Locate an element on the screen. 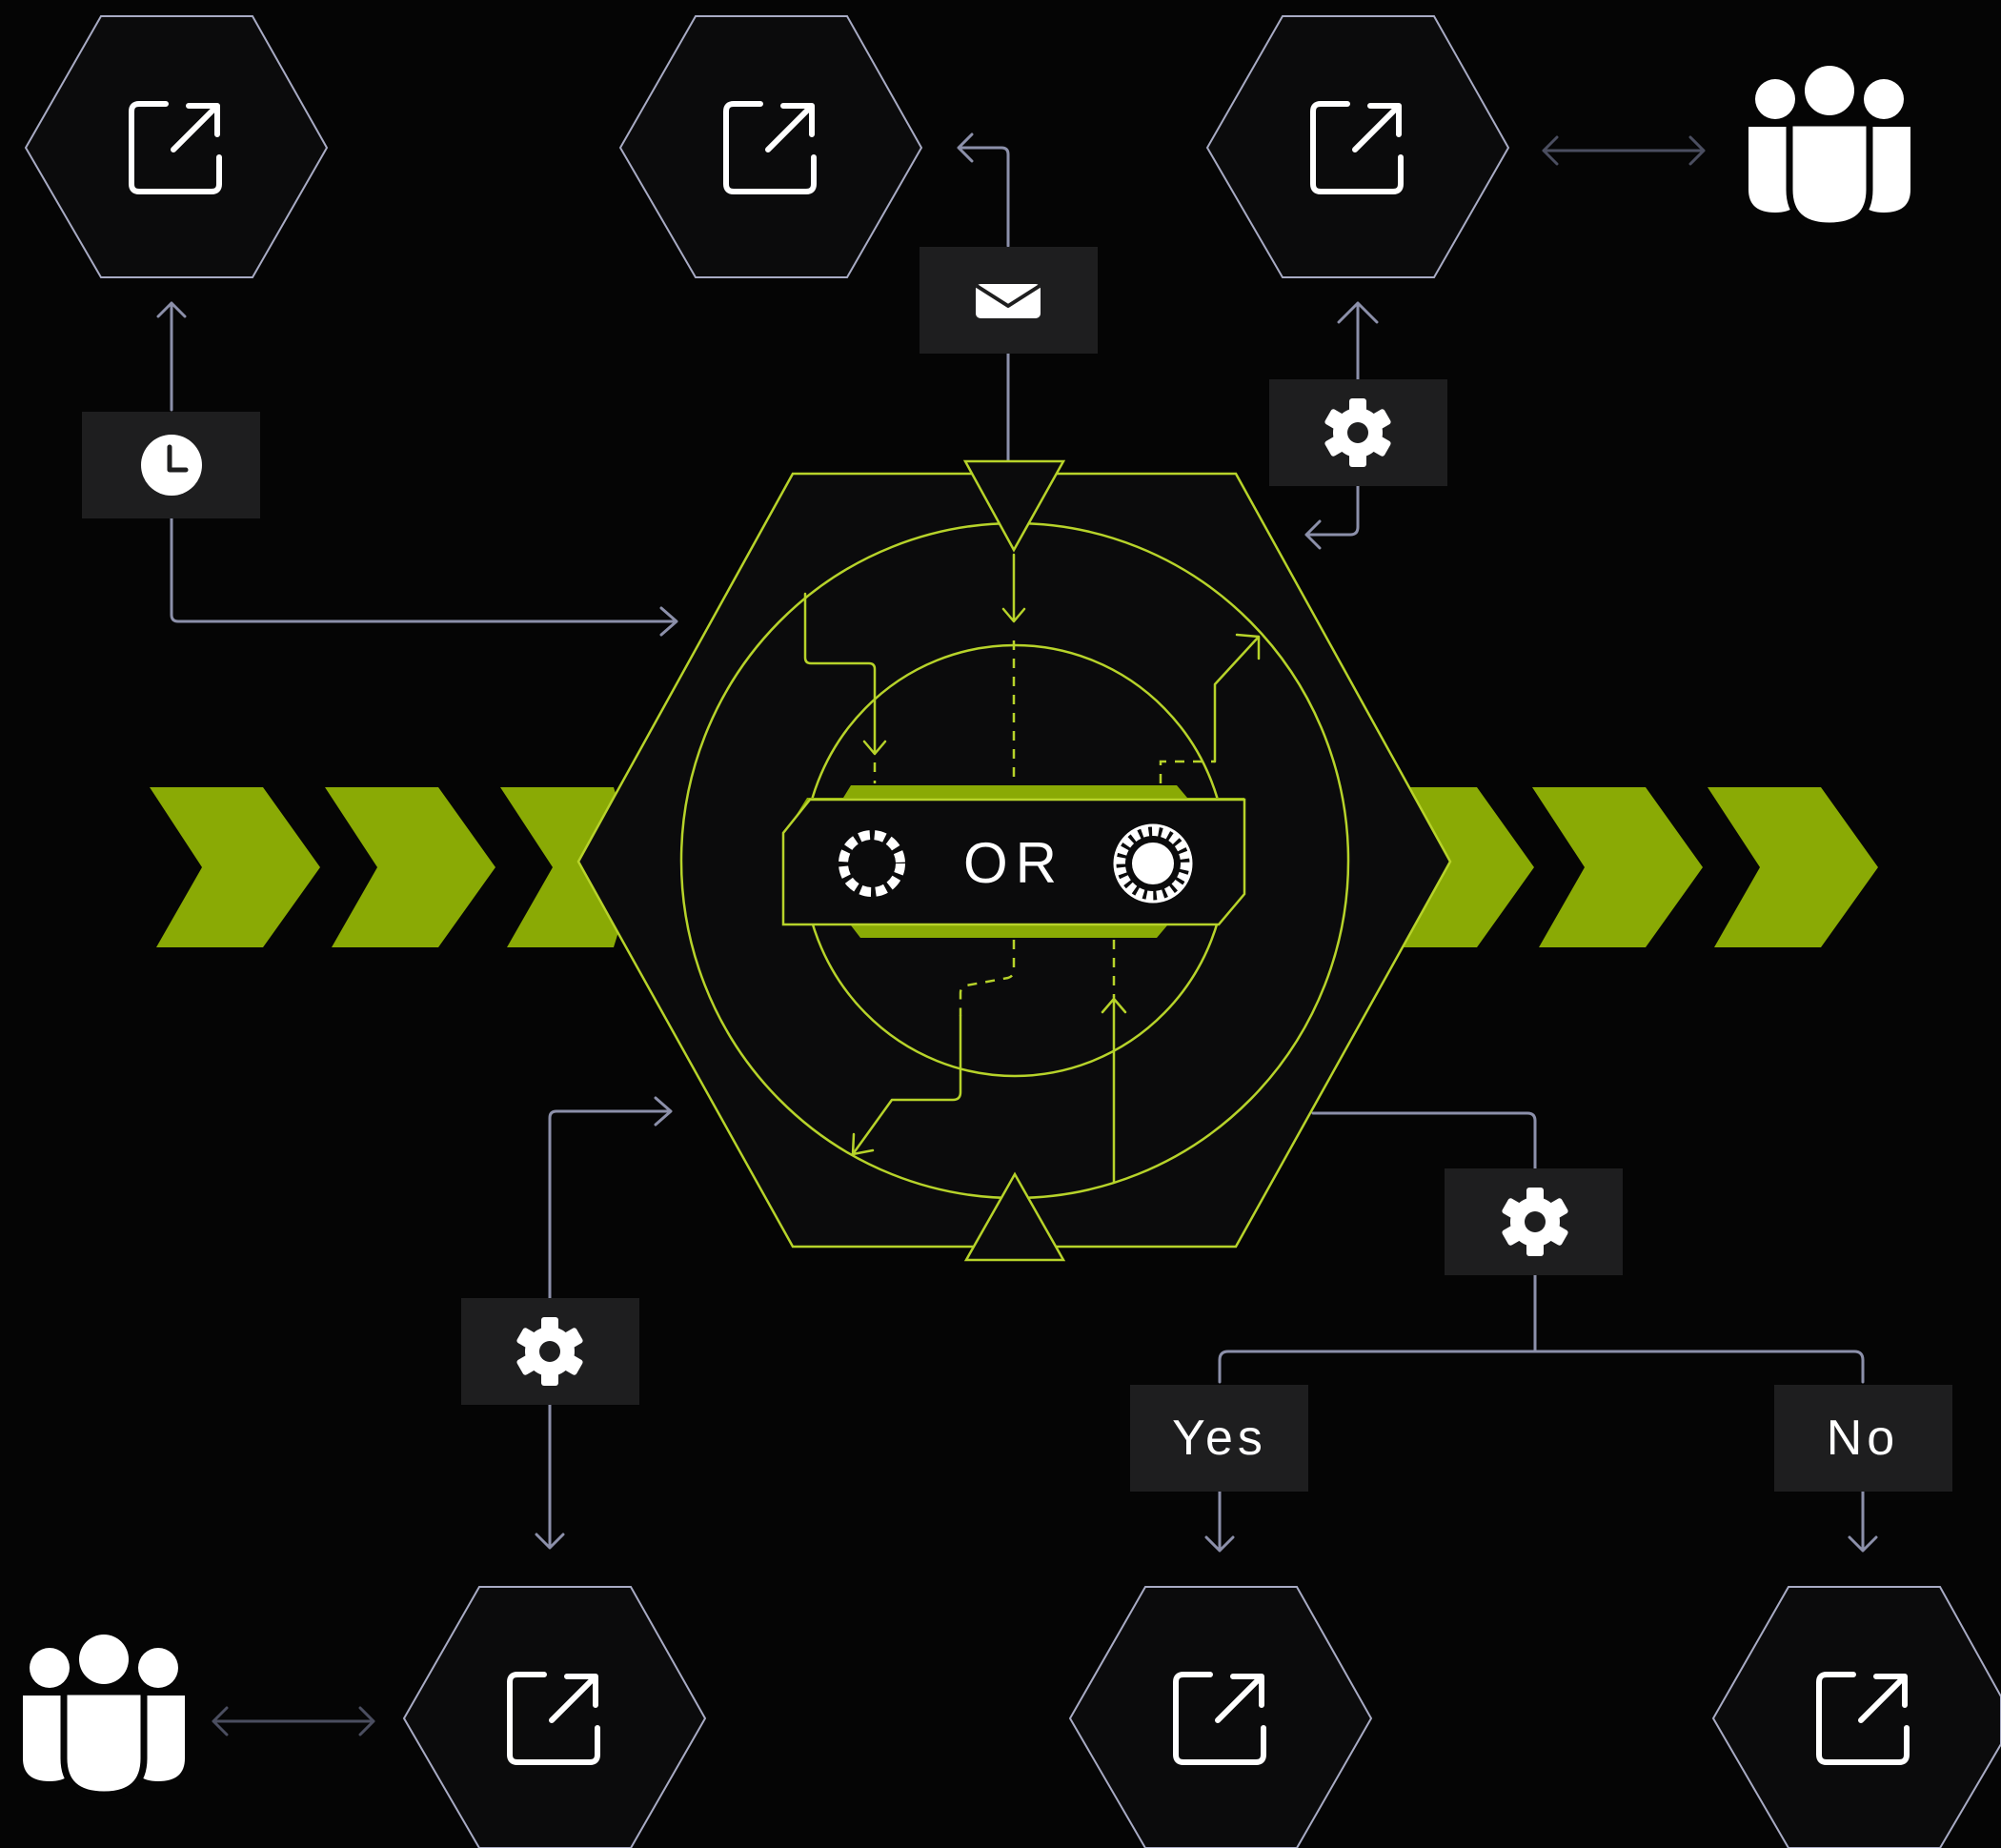 Image resolution: width=2001 pixels, height=1848 pixels. yes-label: Yes is located at coordinates (1219, 1439).